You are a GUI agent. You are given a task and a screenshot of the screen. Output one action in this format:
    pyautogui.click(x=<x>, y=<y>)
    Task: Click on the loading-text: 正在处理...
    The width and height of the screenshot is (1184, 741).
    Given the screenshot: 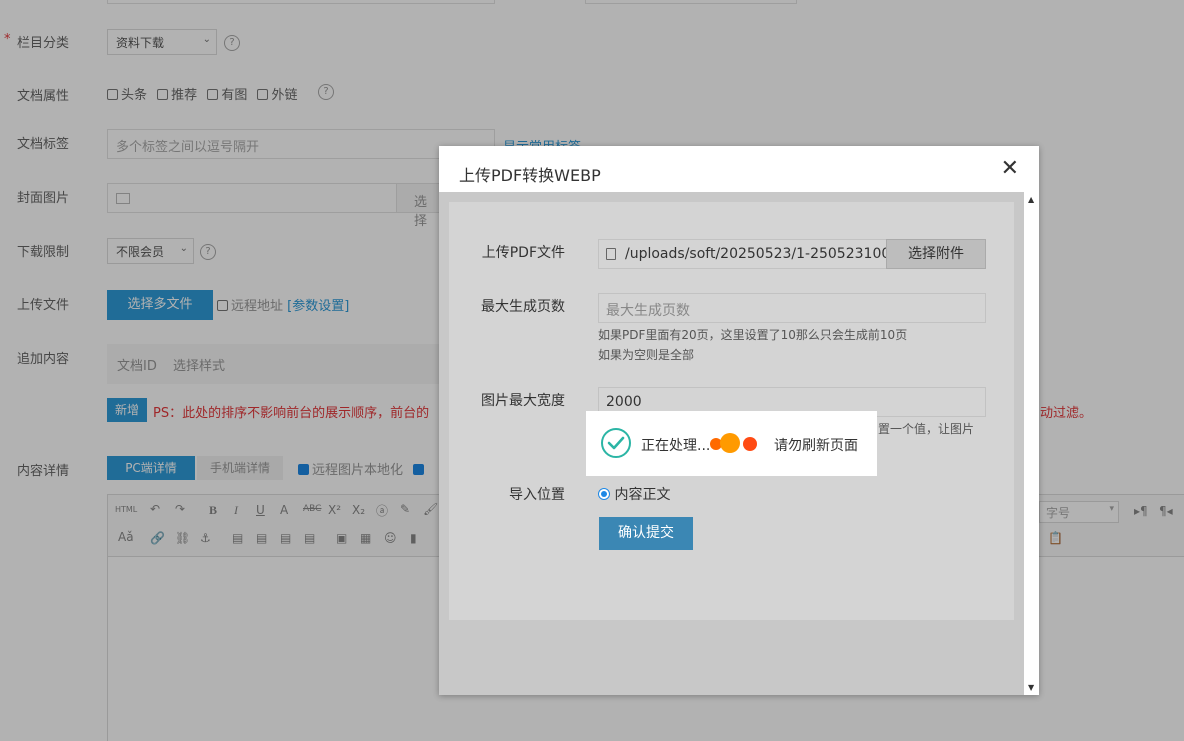 What is the action you would take?
    pyautogui.click(x=676, y=446)
    